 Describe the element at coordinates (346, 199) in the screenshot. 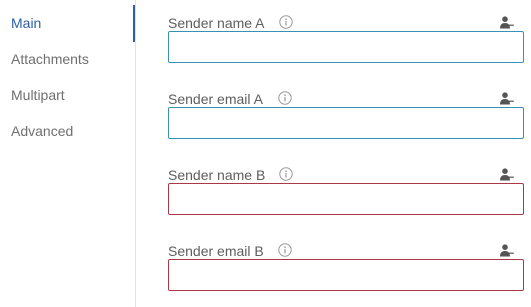

I see `sender-name-b-input` at that location.